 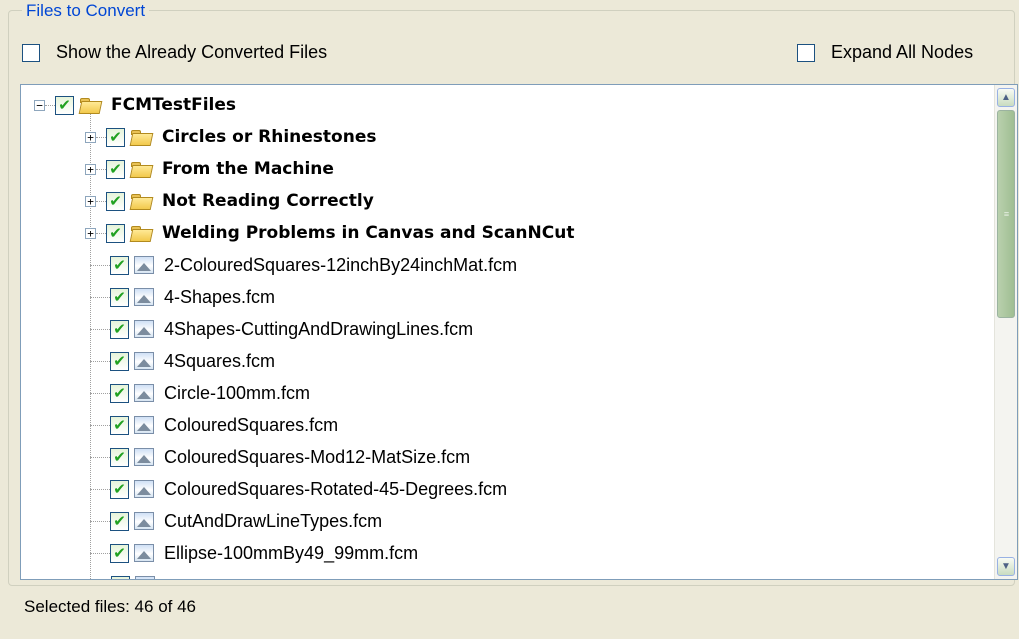 What do you see at coordinates (200, 393) in the screenshot?
I see `tree-file-node: ✔ Circle-100mm.fcm` at bounding box center [200, 393].